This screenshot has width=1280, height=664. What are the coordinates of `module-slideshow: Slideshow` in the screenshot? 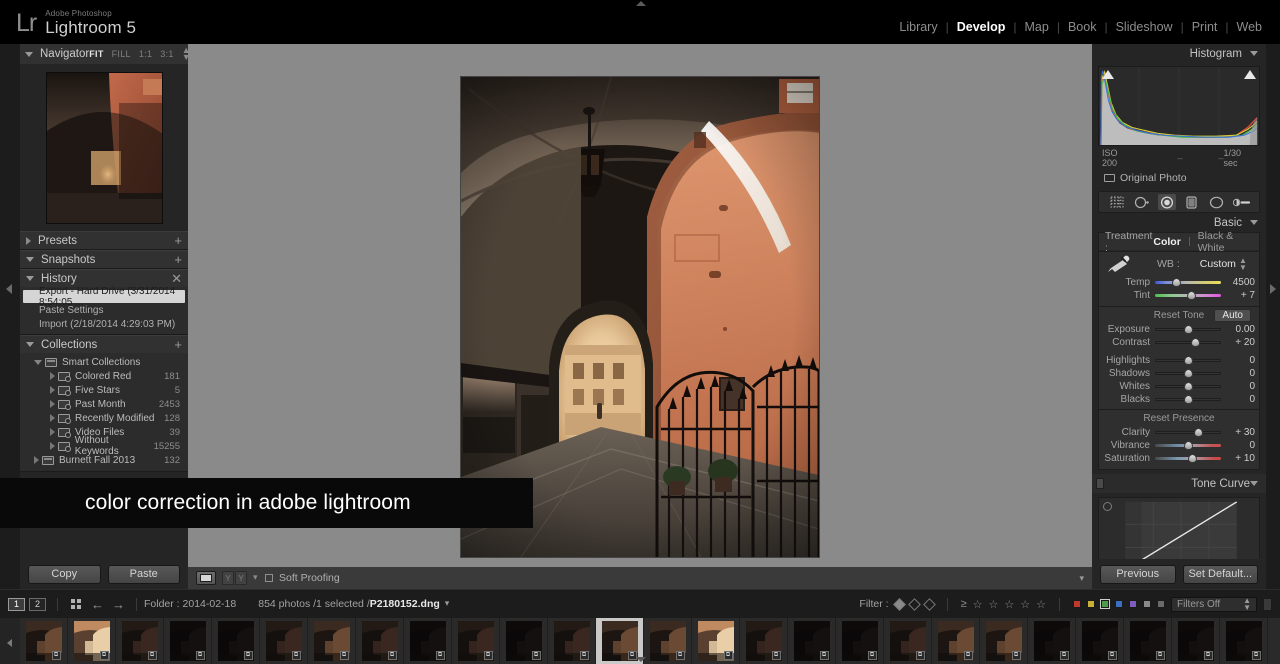 It's located at (1144, 27).